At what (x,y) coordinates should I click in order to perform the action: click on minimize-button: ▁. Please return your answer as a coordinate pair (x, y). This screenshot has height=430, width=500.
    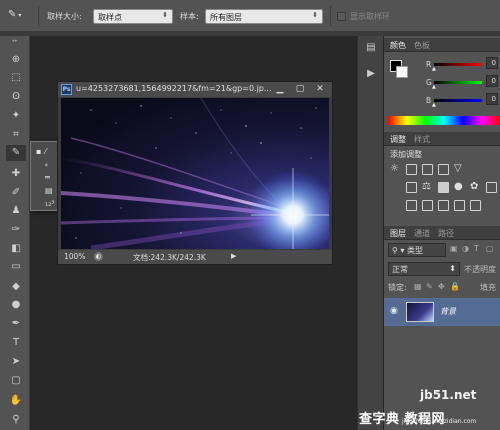
    Looking at the image, I should click on (280, 89).